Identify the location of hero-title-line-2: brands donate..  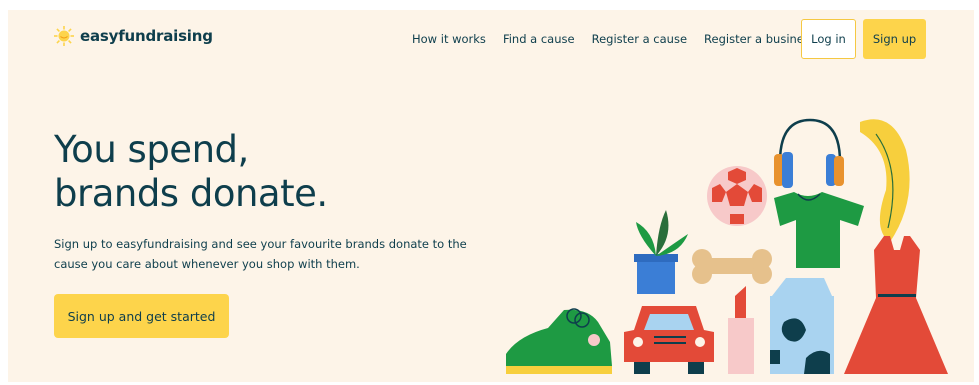
(191, 193).